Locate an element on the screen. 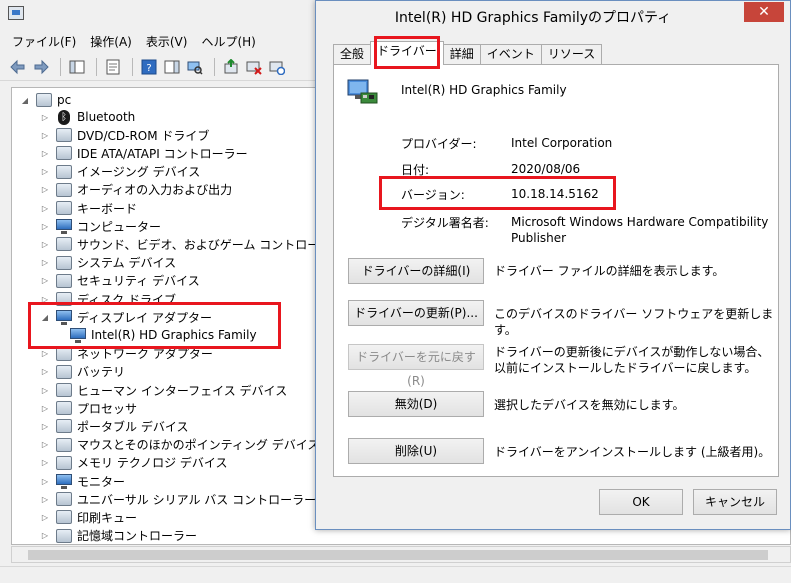 This screenshot has width=791, height=583. tree-category-item: ▷ イメージング デバイス is located at coordinates (120, 172).